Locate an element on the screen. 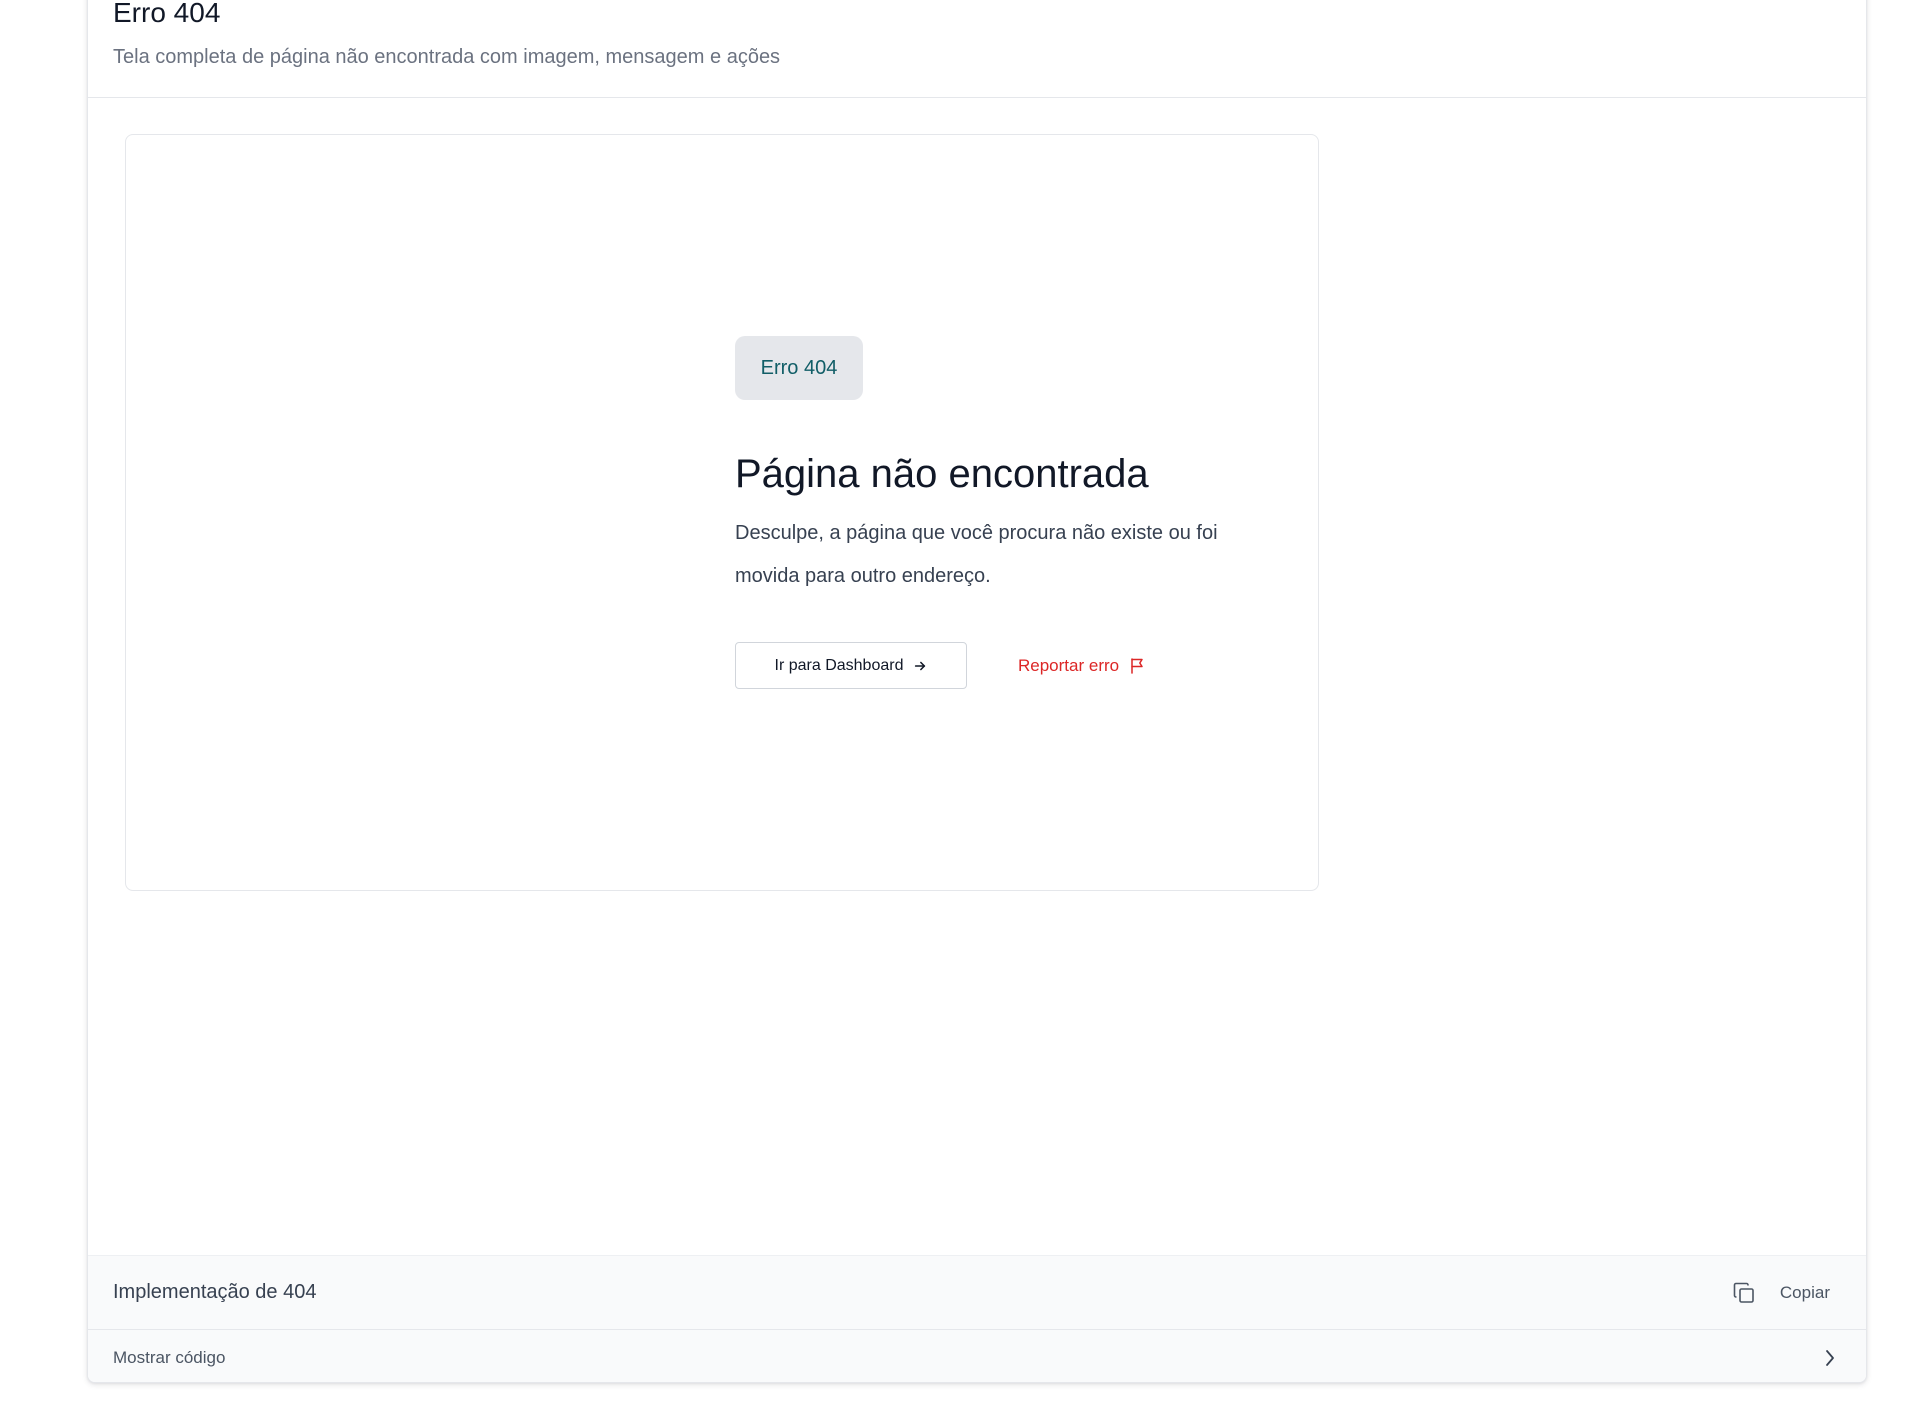  action-group: Ir para Dashboard Reportar erro is located at coordinates (940, 665).